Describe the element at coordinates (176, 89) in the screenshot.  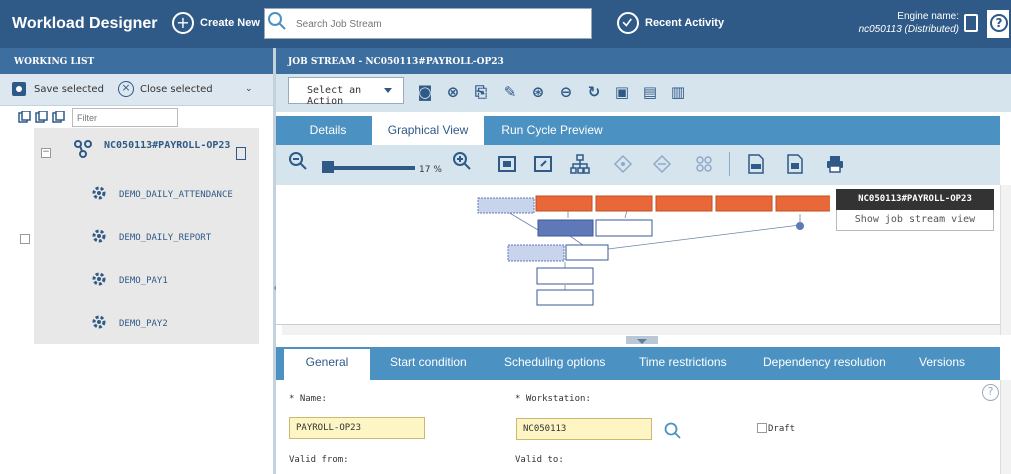
I see `close-selected-button: Close selected` at that location.